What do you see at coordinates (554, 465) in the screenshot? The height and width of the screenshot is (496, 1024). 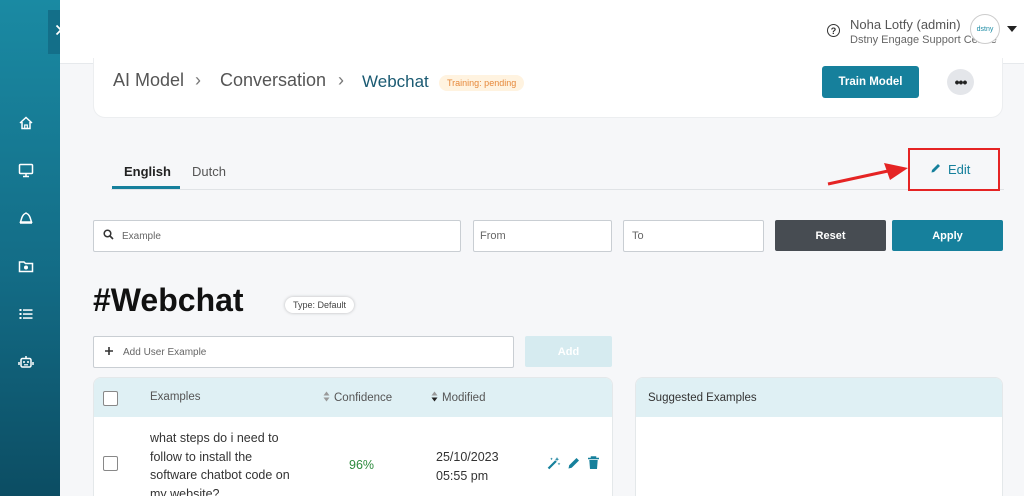 I see `magic-wand-icon` at bounding box center [554, 465].